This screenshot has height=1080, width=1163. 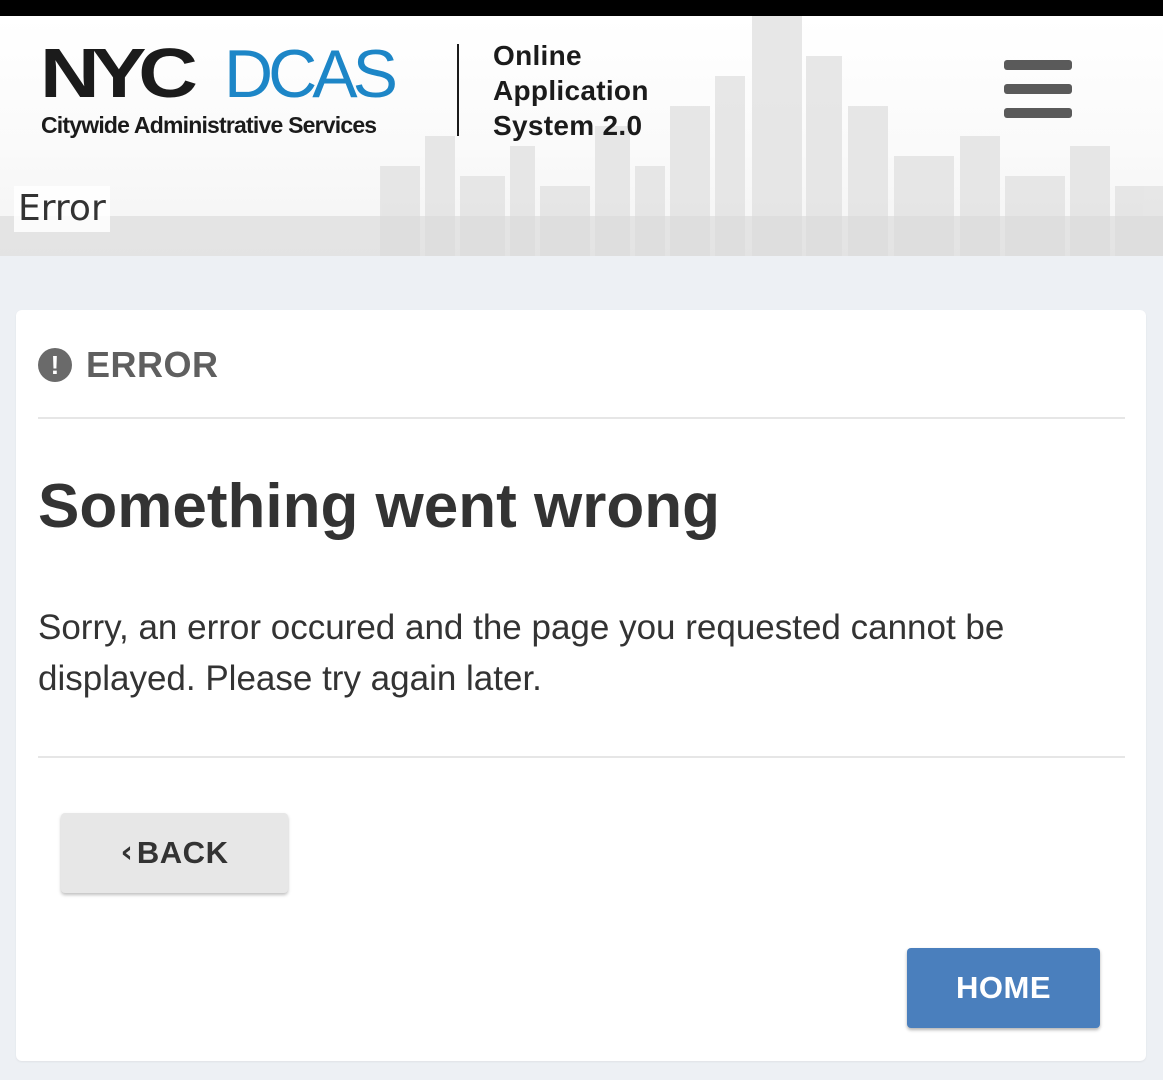 I want to click on app-title-line-1: Online, so click(x=537, y=55).